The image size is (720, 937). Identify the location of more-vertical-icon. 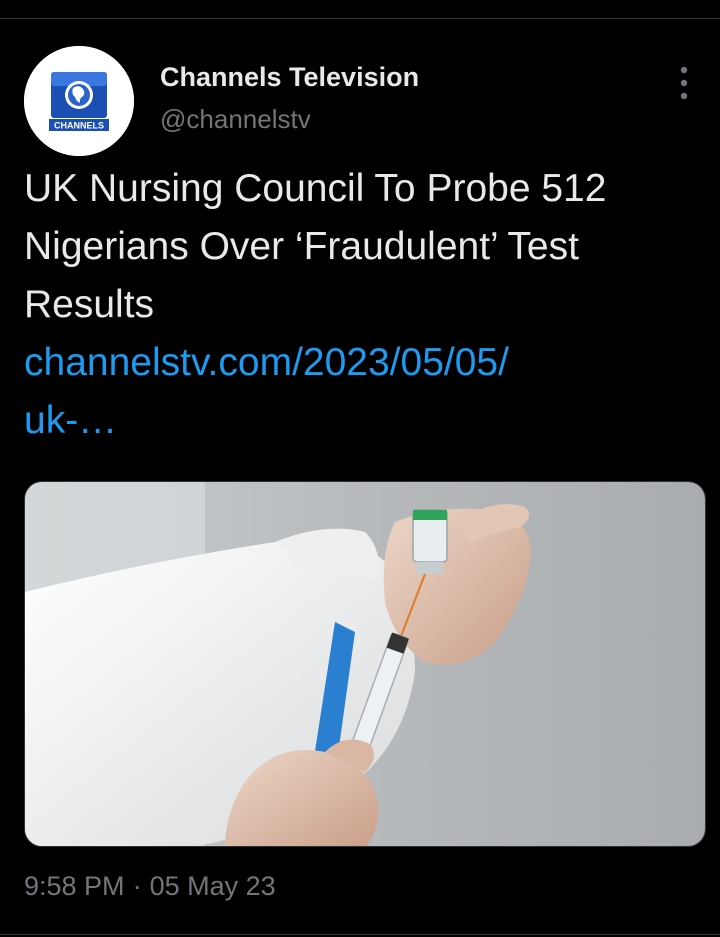
(684, 83).